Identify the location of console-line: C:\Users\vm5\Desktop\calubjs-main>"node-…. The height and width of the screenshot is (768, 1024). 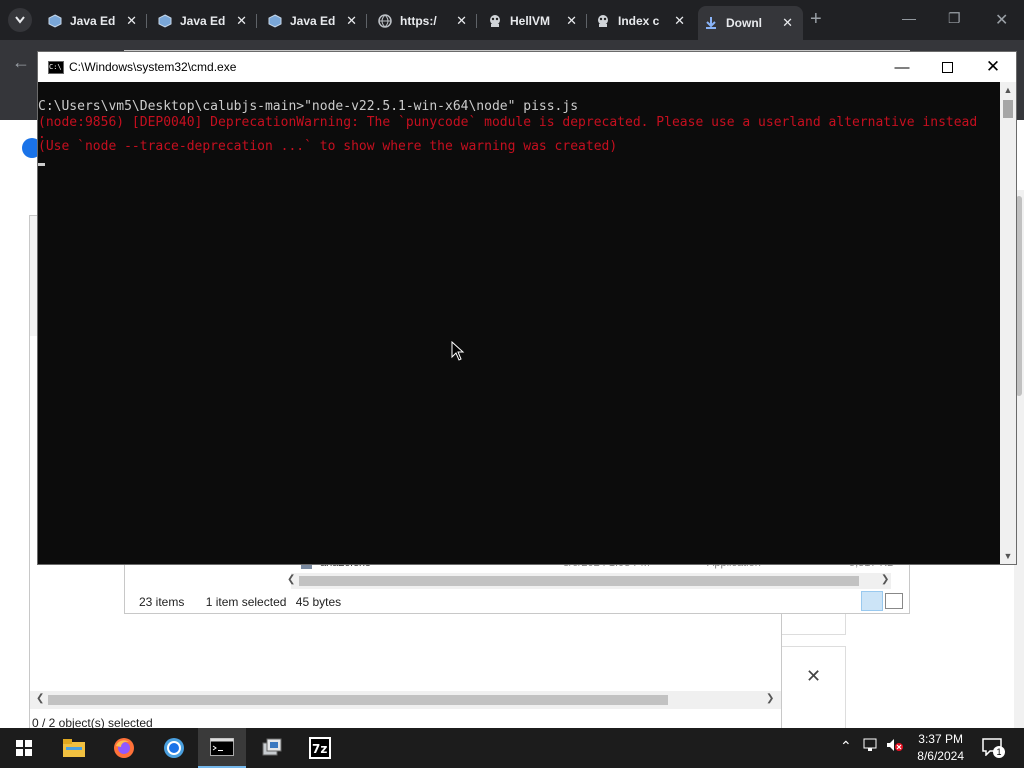
(308, 106).